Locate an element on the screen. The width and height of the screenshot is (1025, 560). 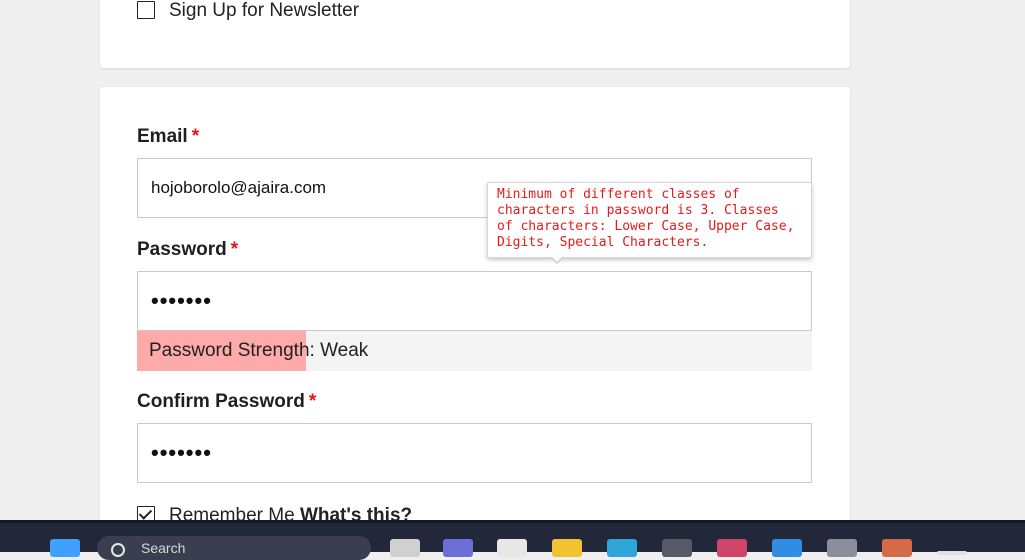
tooltip-arrow-inner is located at coordinates (557, 259).